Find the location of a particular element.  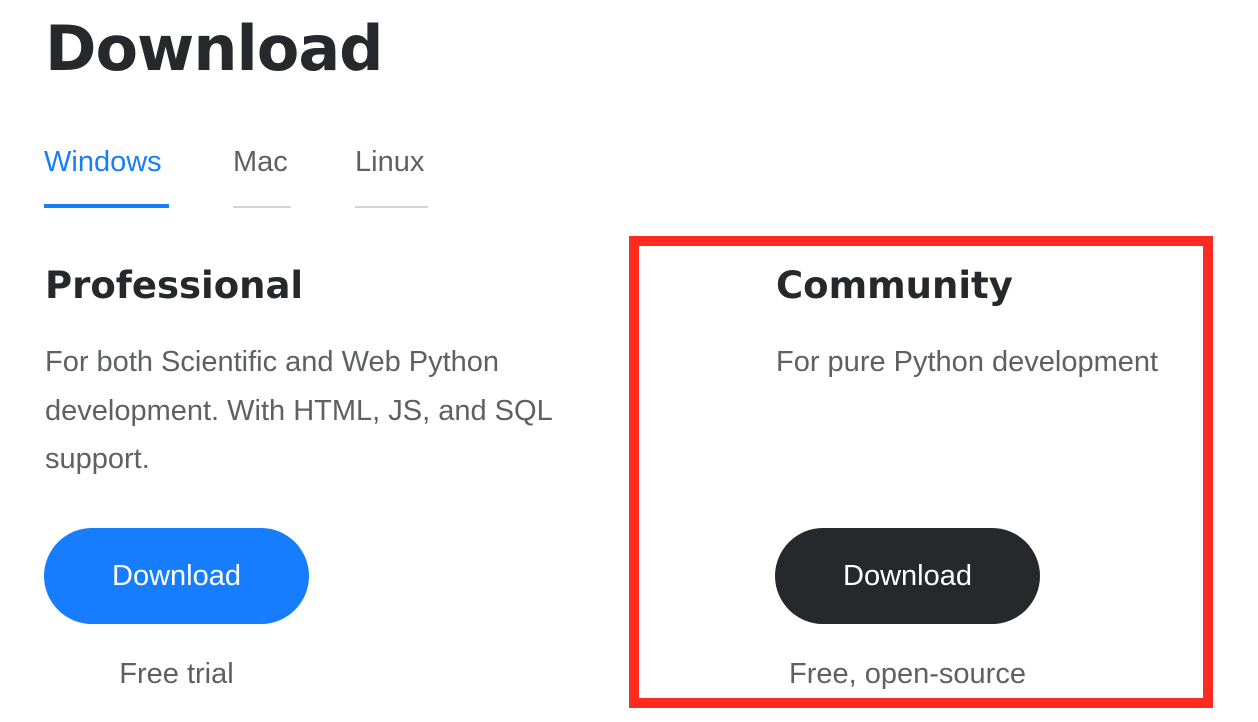

community-title: Community is located at coordinates (894, 285).